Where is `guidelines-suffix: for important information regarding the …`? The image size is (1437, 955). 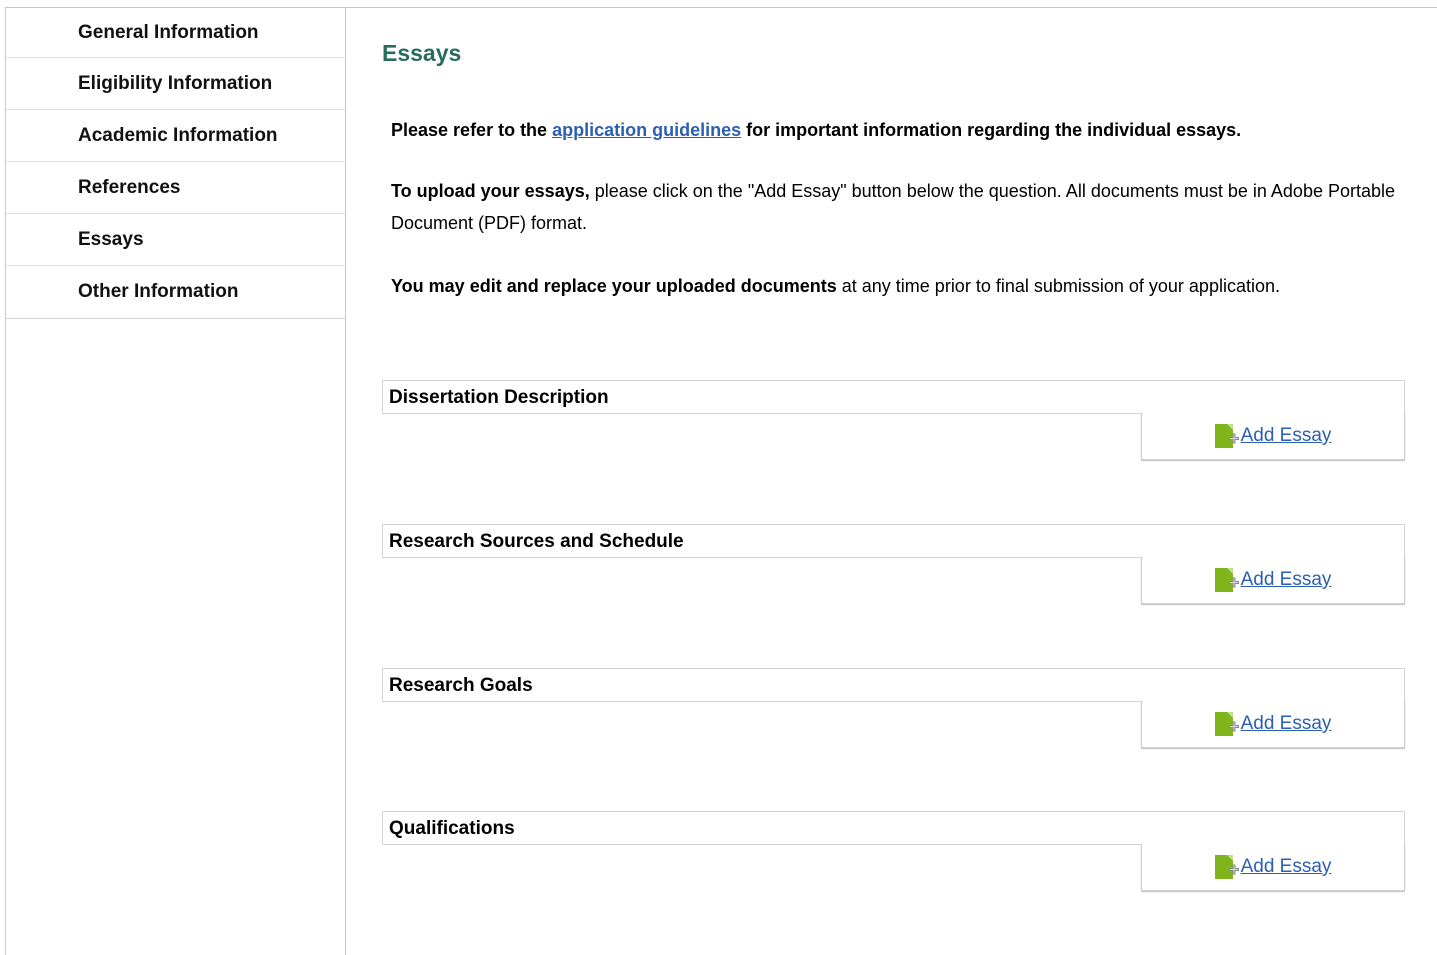 guidelines-suffix: for important information regarding the … is located at coordinates (991, 130).